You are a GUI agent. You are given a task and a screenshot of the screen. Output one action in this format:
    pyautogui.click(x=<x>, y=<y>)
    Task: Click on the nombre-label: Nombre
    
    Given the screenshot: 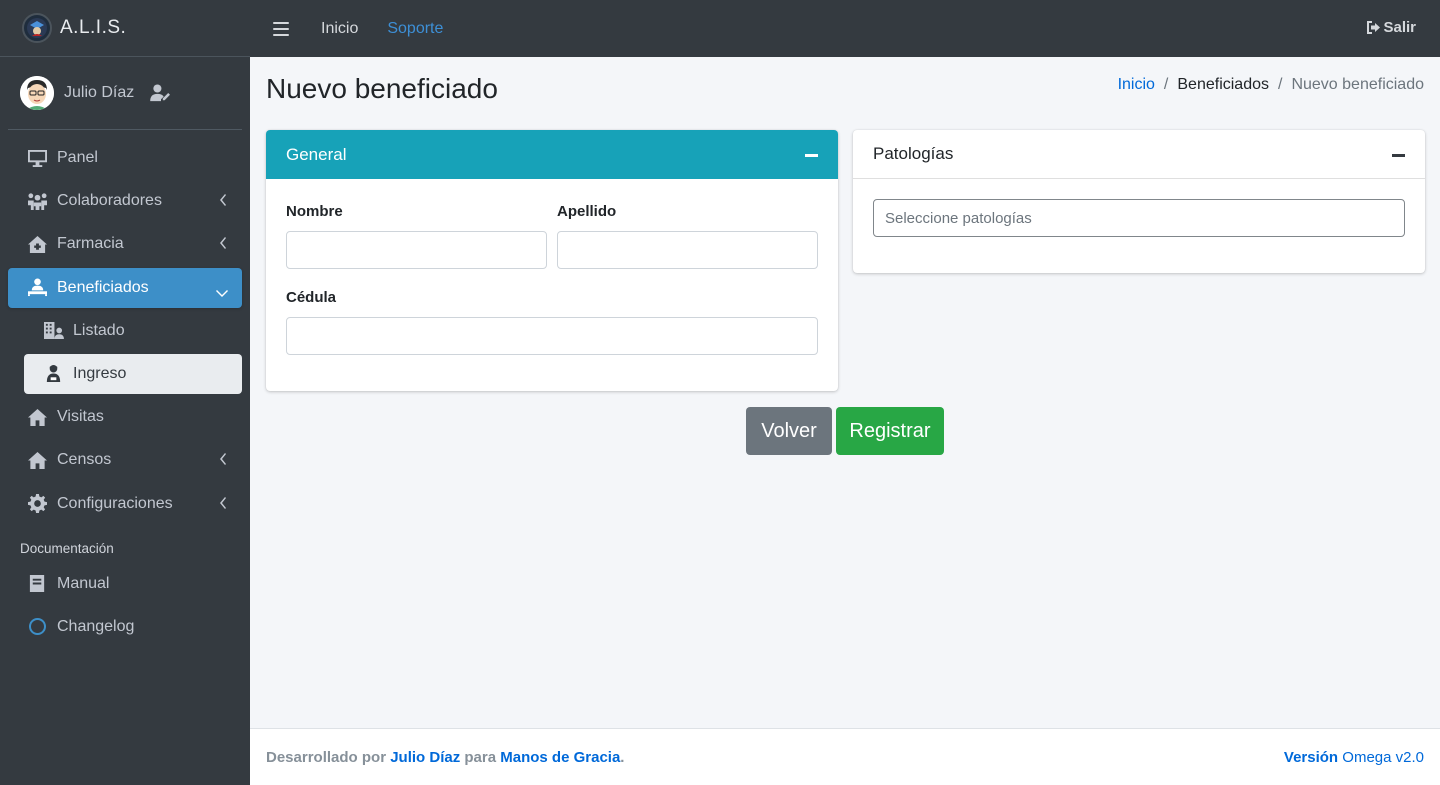 What is the action you would take?
    pyautogui.click(x=314, y=211)
    